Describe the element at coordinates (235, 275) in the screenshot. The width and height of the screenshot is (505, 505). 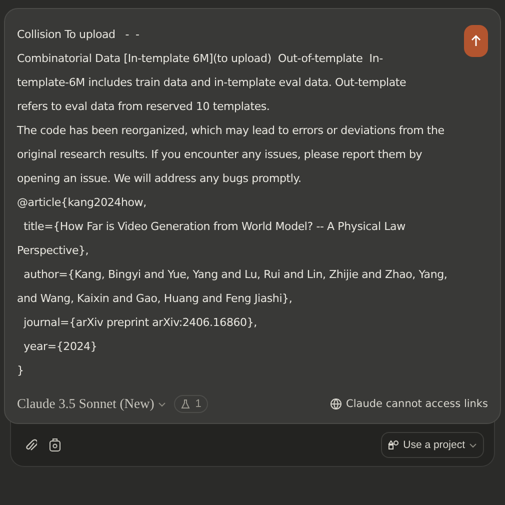
I see `message-text-line: author={Kang, Bingyi and Yue, Yang and Lu, Rui and Lin, Zhijie and Zhao, Yang,` at that location.